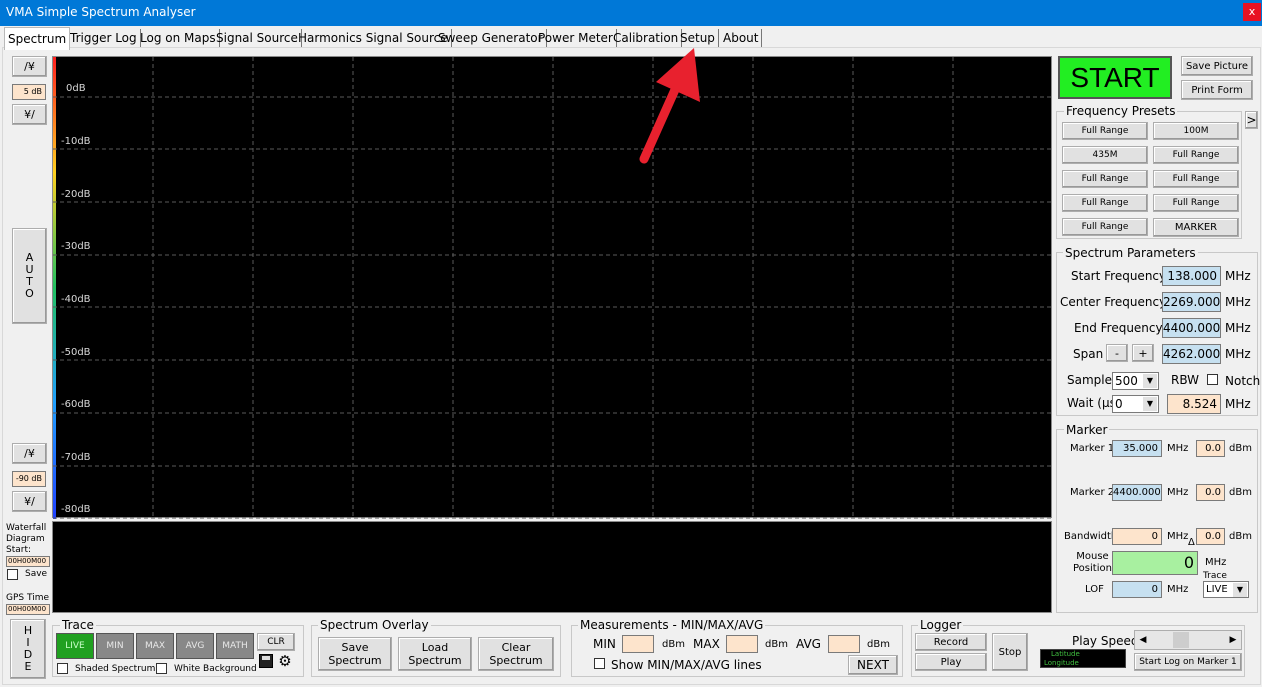 This screenshot has height=687, width=1262. Describe the element at coordinates (266, 661) in the screenshot. I see `save-disk-icon` at that location.